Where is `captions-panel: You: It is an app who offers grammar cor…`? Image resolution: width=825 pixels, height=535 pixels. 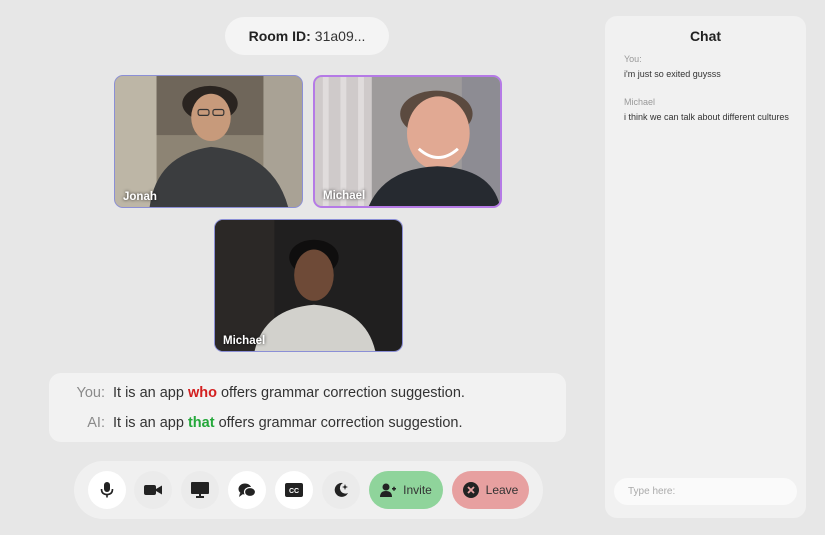
captions-panel: You: It is an app who offers grammar cor… is located at coordinates (307, 407).